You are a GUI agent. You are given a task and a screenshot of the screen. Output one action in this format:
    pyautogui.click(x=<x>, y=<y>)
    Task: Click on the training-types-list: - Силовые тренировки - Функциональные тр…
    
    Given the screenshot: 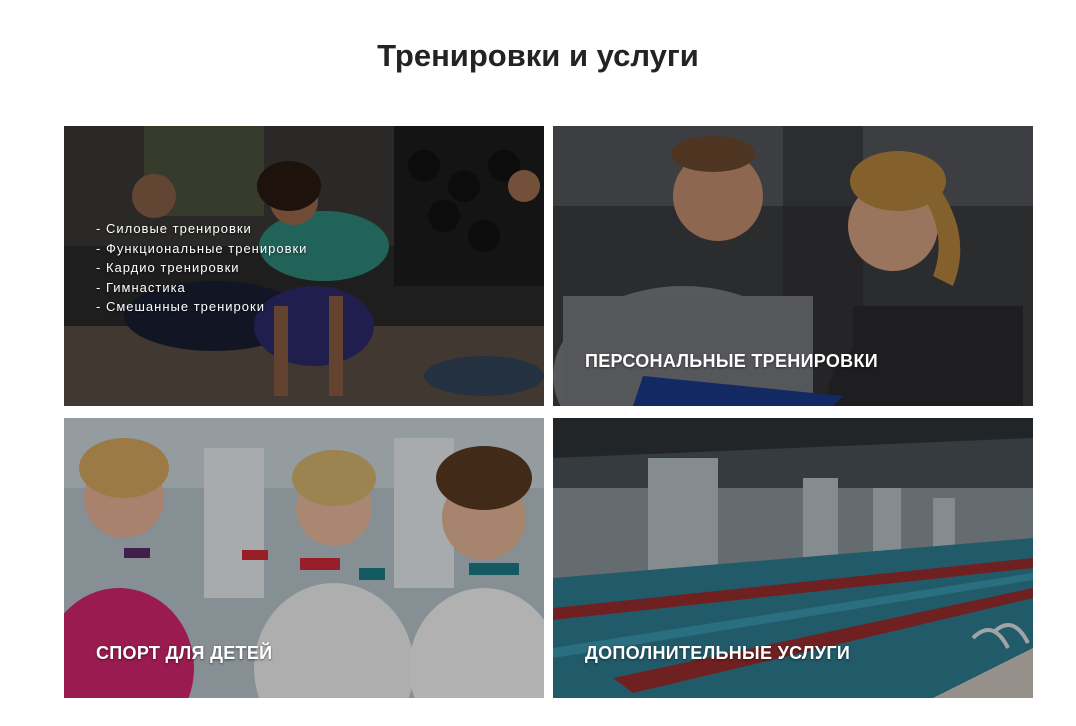 What is the action you would take?
    pyautogui.click(x=201, y=268)
    